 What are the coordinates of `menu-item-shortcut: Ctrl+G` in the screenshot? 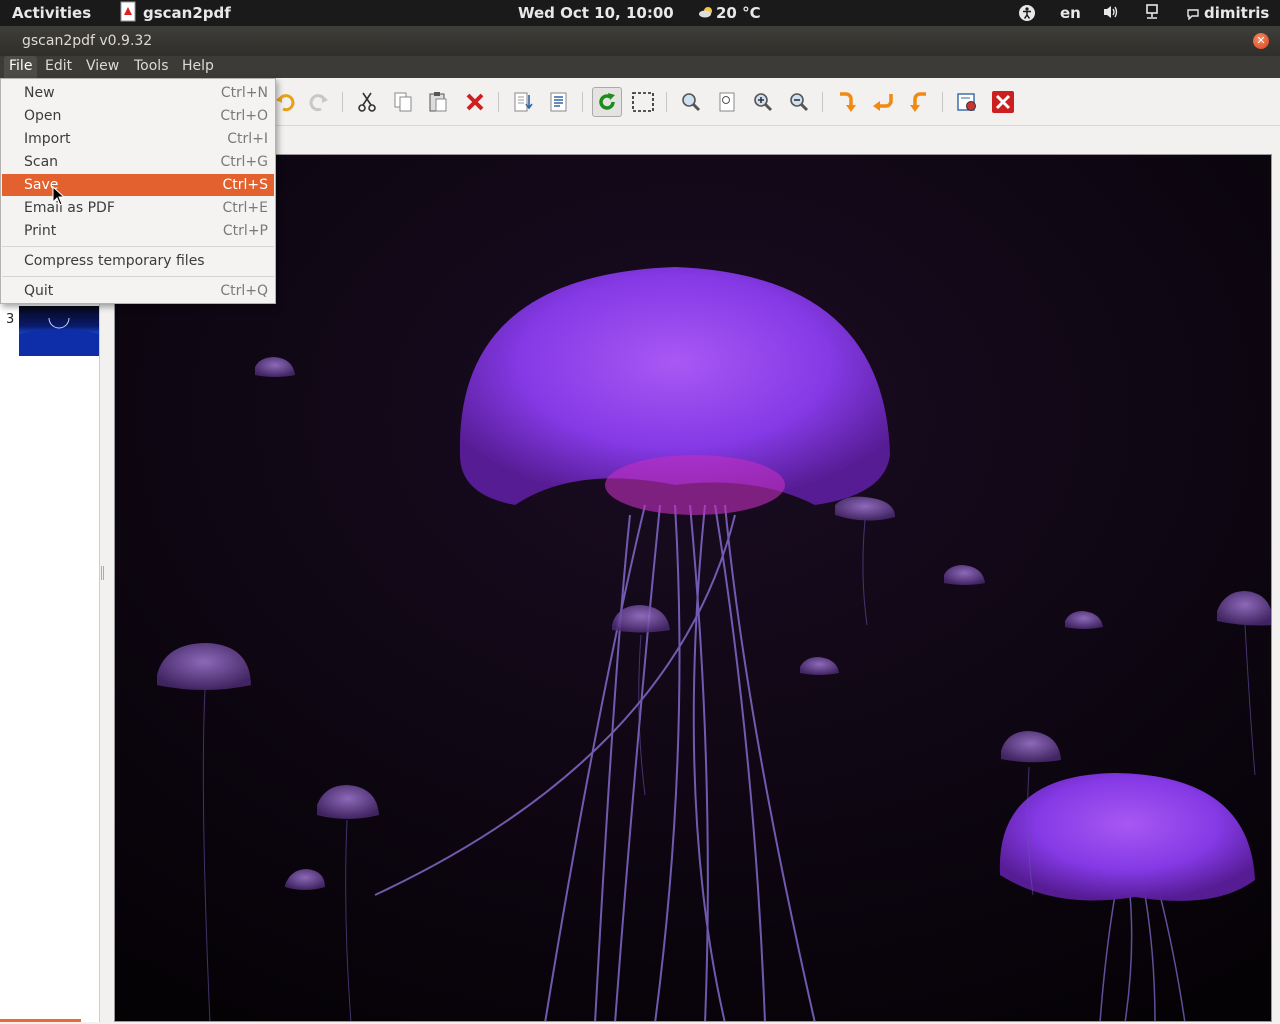 It's located at (244, 162).